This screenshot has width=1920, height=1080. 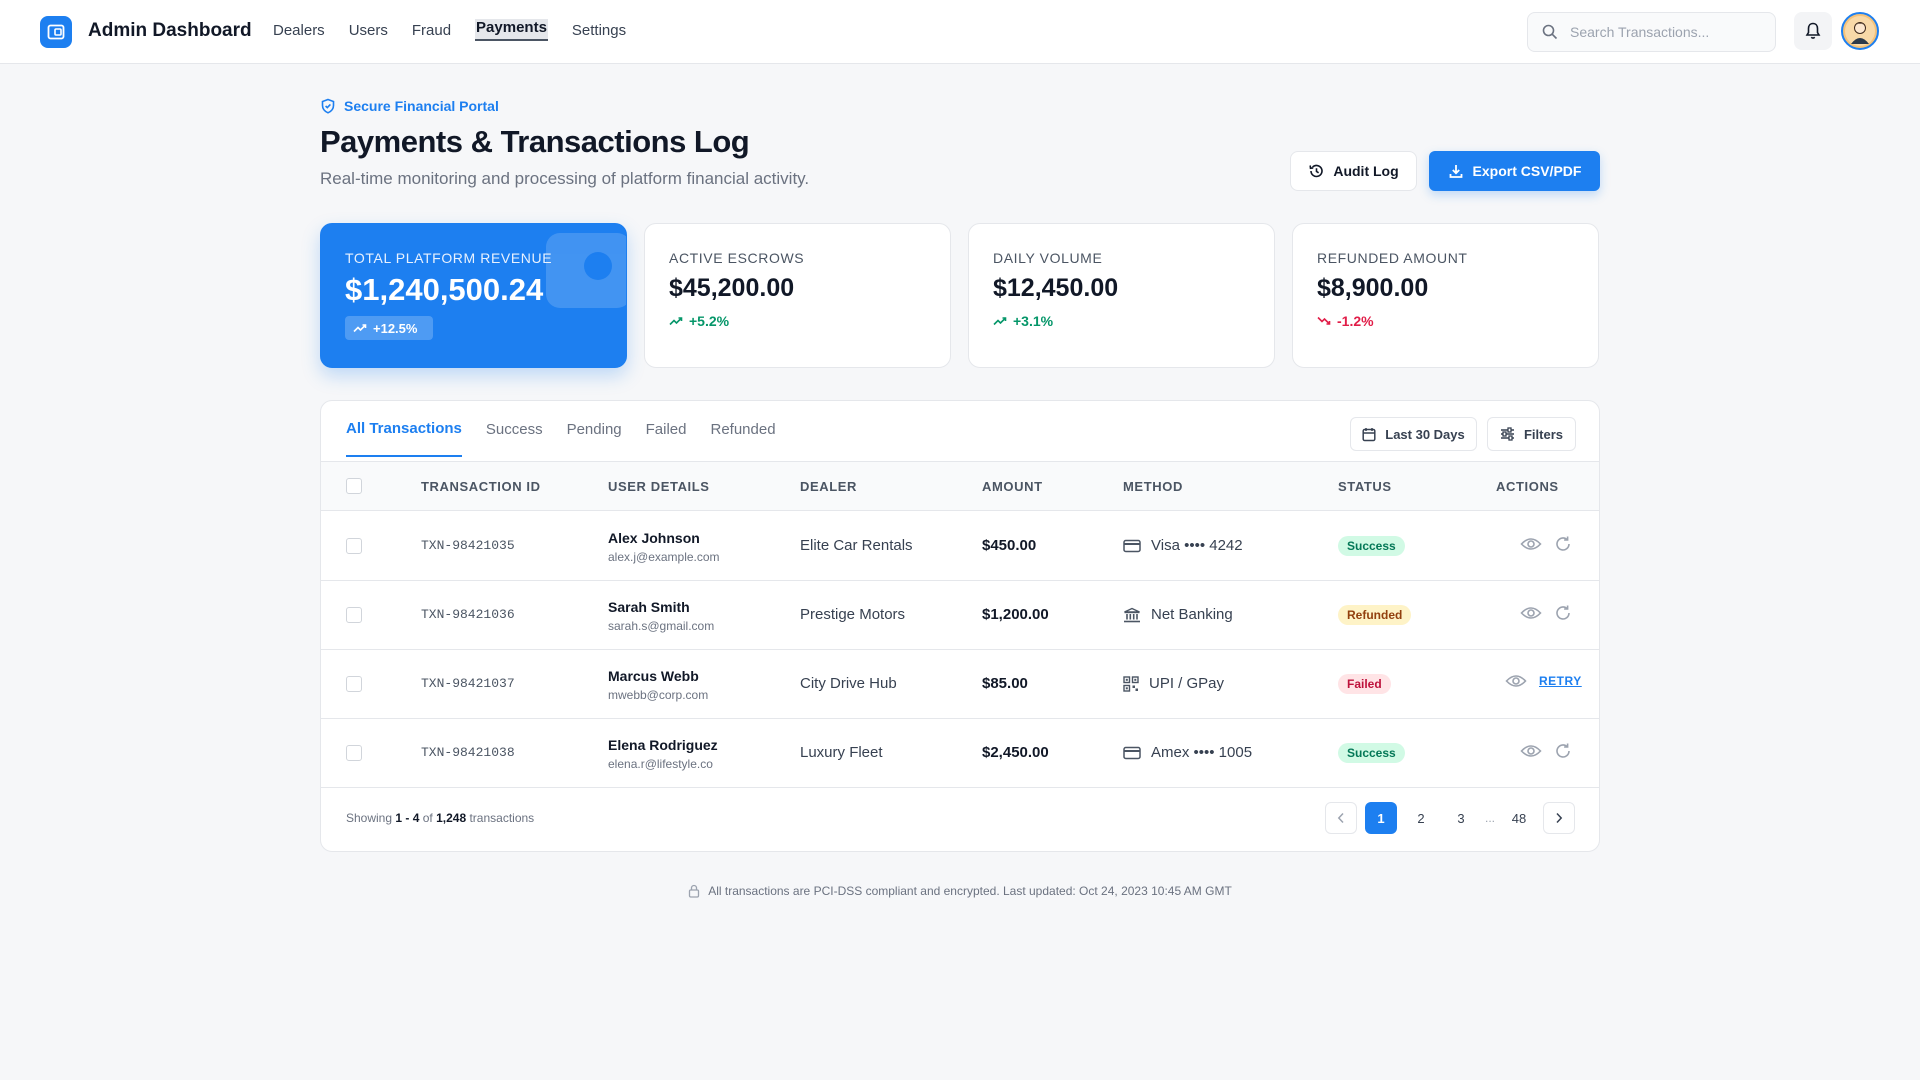 I want to click on search-box, so click(x=1651, y=32).